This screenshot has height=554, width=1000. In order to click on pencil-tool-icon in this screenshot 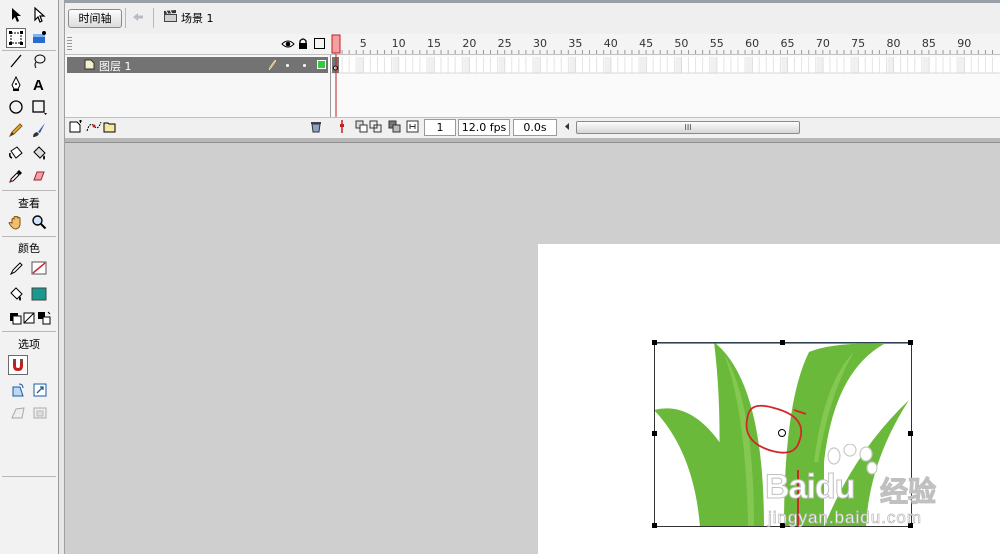, I will do `click(16, 130)`.